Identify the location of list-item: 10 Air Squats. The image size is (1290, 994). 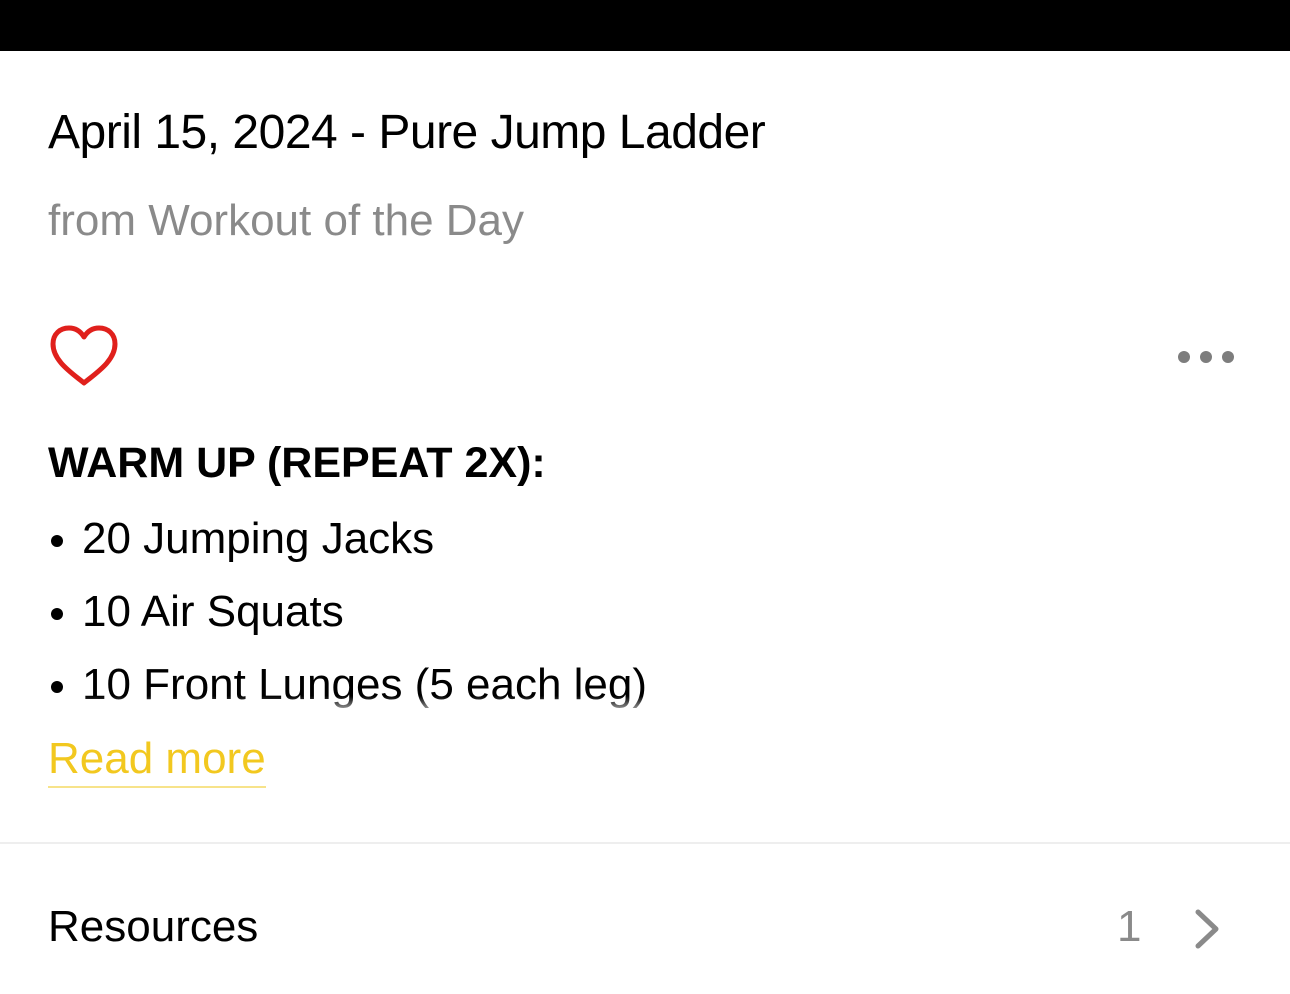
(648, 619).